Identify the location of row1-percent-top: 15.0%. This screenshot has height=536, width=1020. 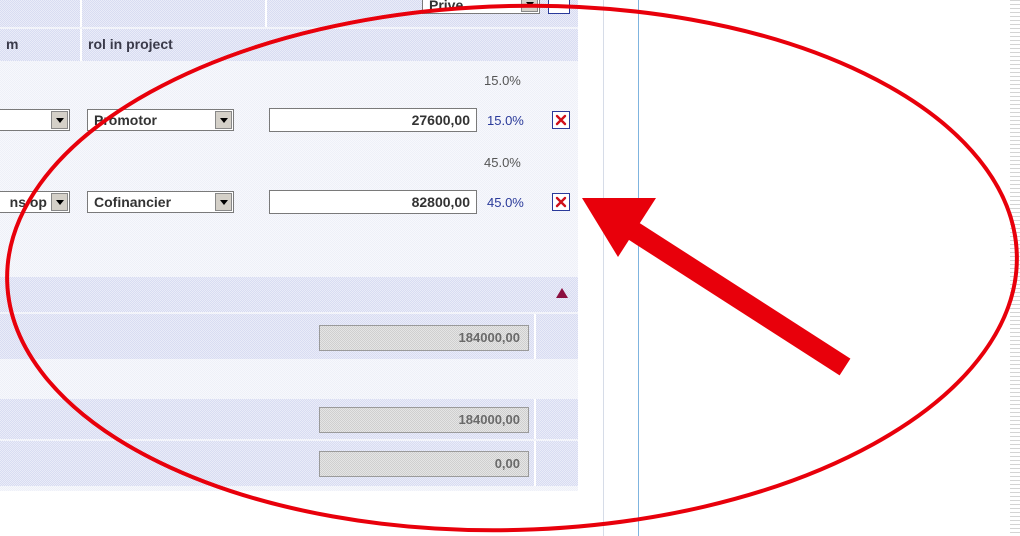
(502, 80).